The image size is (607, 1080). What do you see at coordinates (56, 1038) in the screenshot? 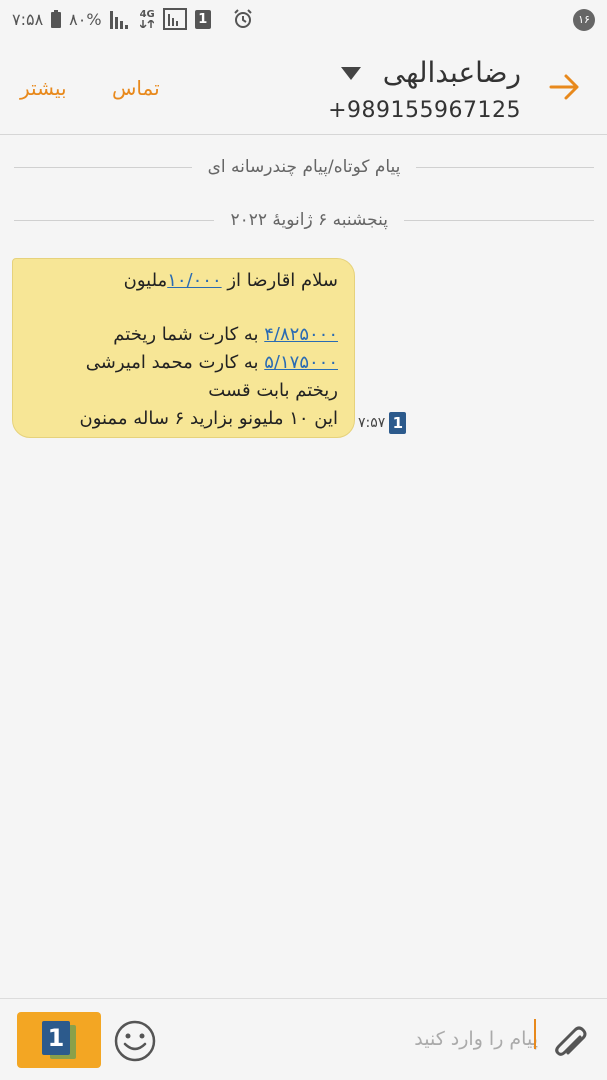
I see `sim-card-front: 1` at bounding box center [56, 1038].